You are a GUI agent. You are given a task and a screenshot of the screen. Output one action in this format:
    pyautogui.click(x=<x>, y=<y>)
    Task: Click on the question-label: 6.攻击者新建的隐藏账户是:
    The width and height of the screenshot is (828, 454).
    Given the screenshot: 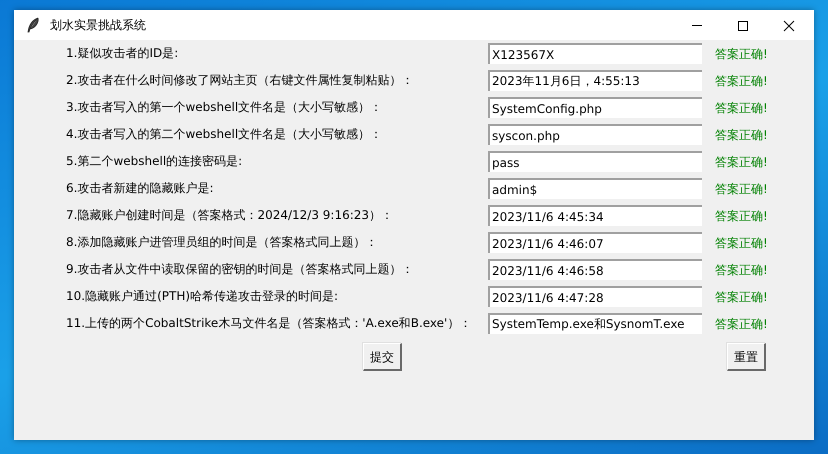 What is the action you would take?
    pyautogui.click(x=140, y=188)
    